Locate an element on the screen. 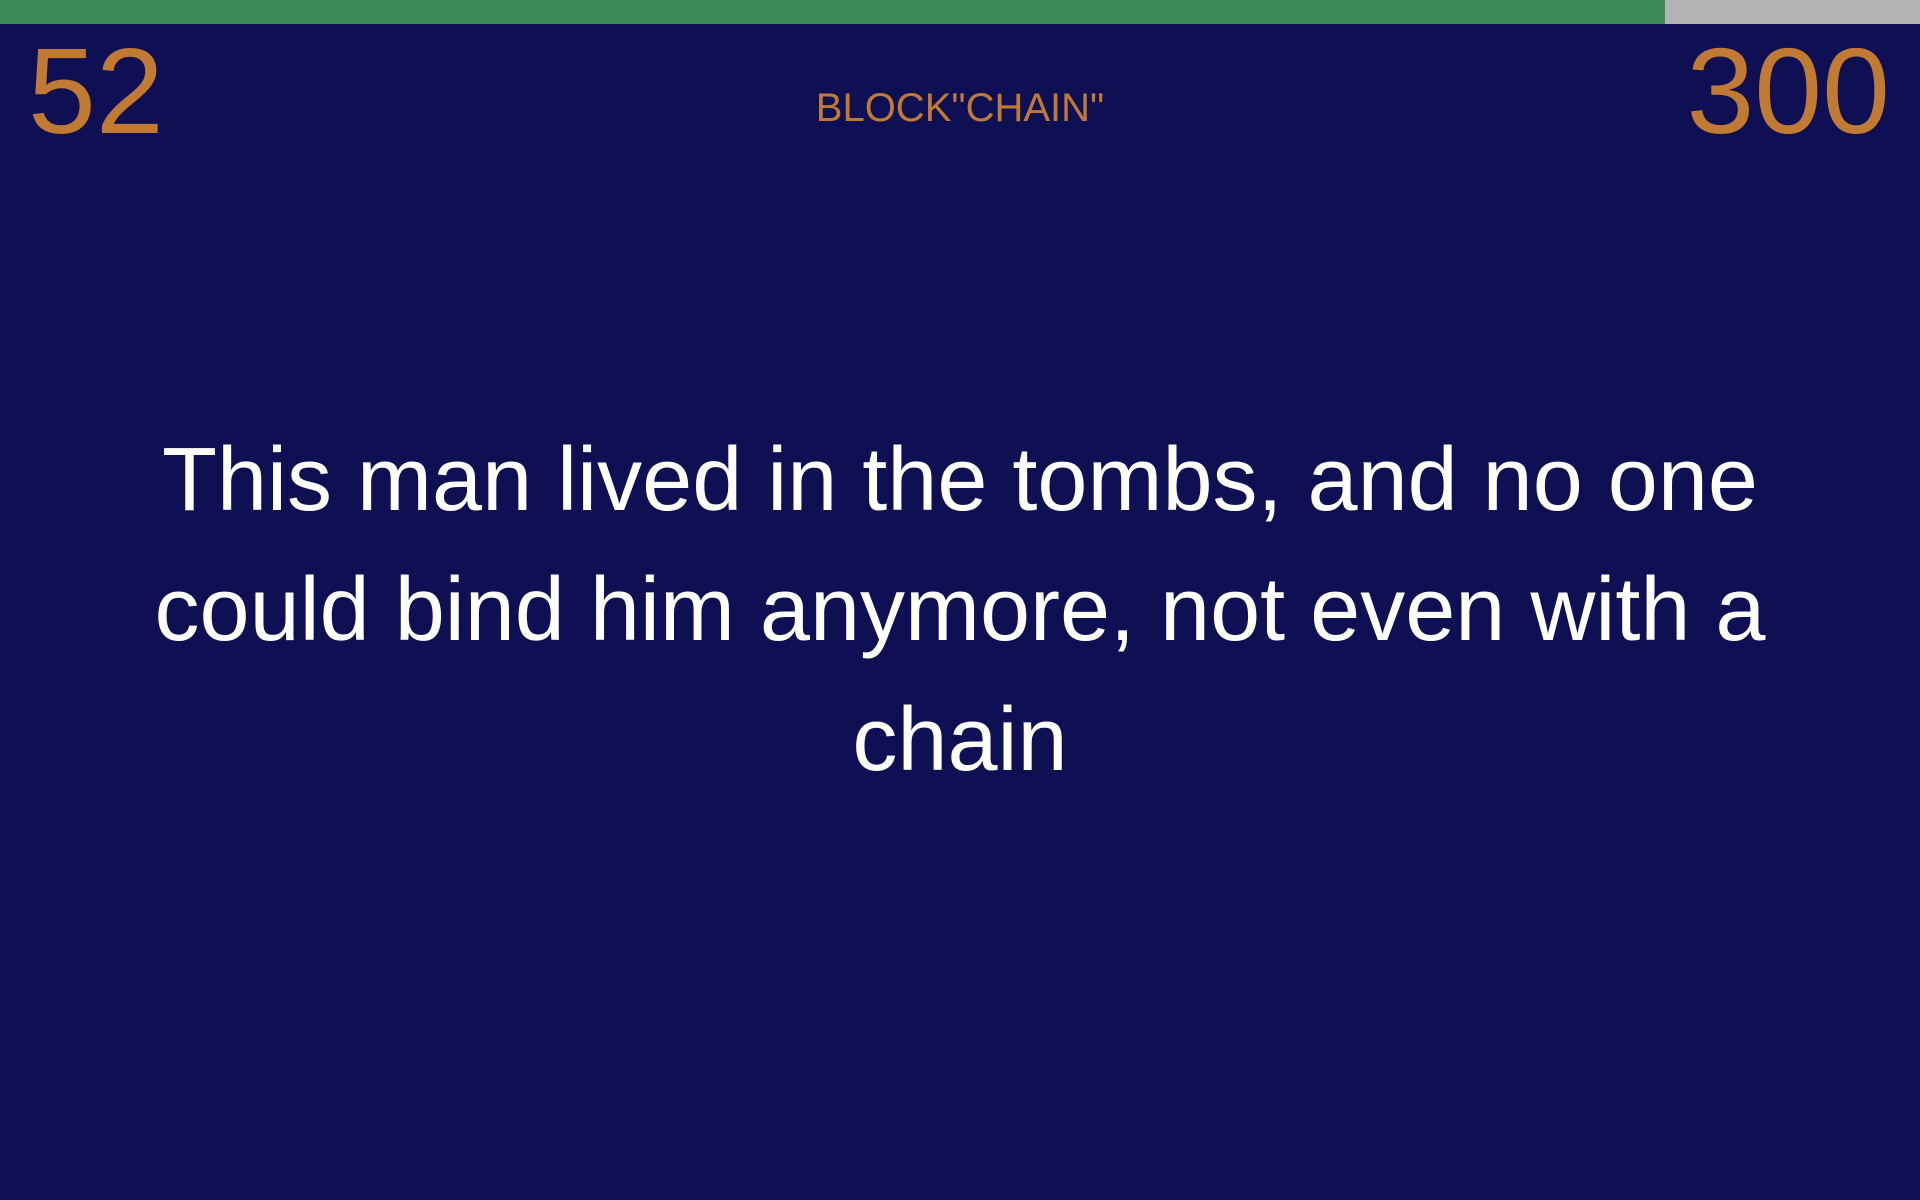 This screenshot has width=1920, height=1200. category-title: BLOCK"CHAIN" is located at coordinates (960, 108).